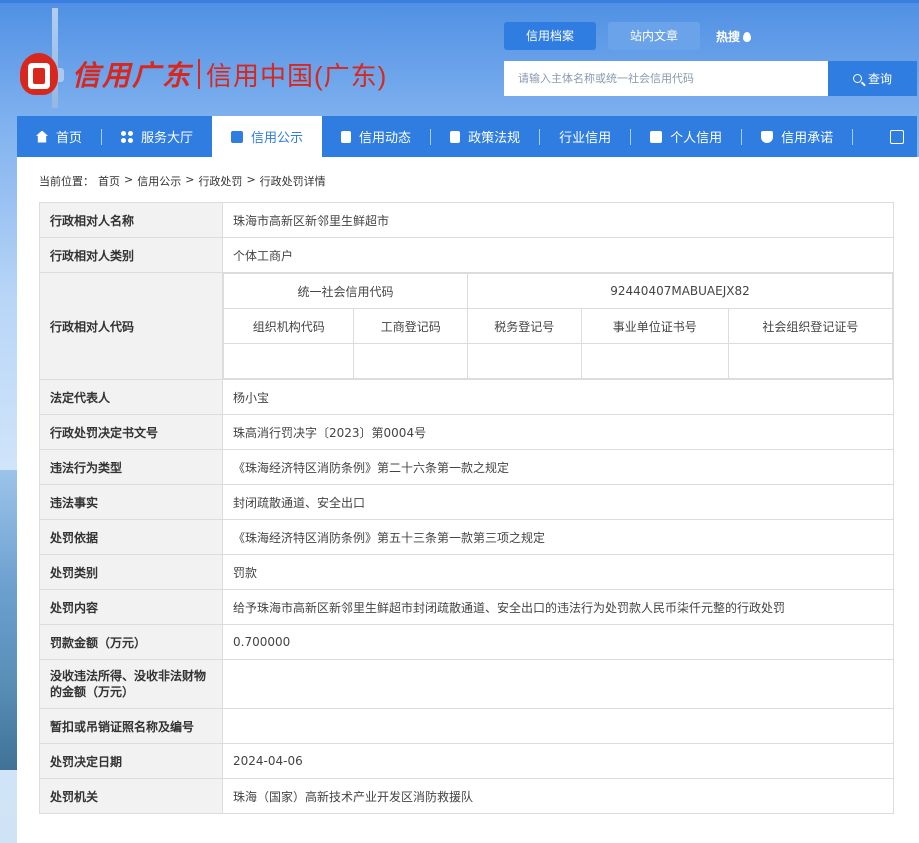 This screenshot has height=843, width=919. I want to click on row-value: 《珠海经济特区消防条例》第二十六条第一款之规定, so click(558, 467).